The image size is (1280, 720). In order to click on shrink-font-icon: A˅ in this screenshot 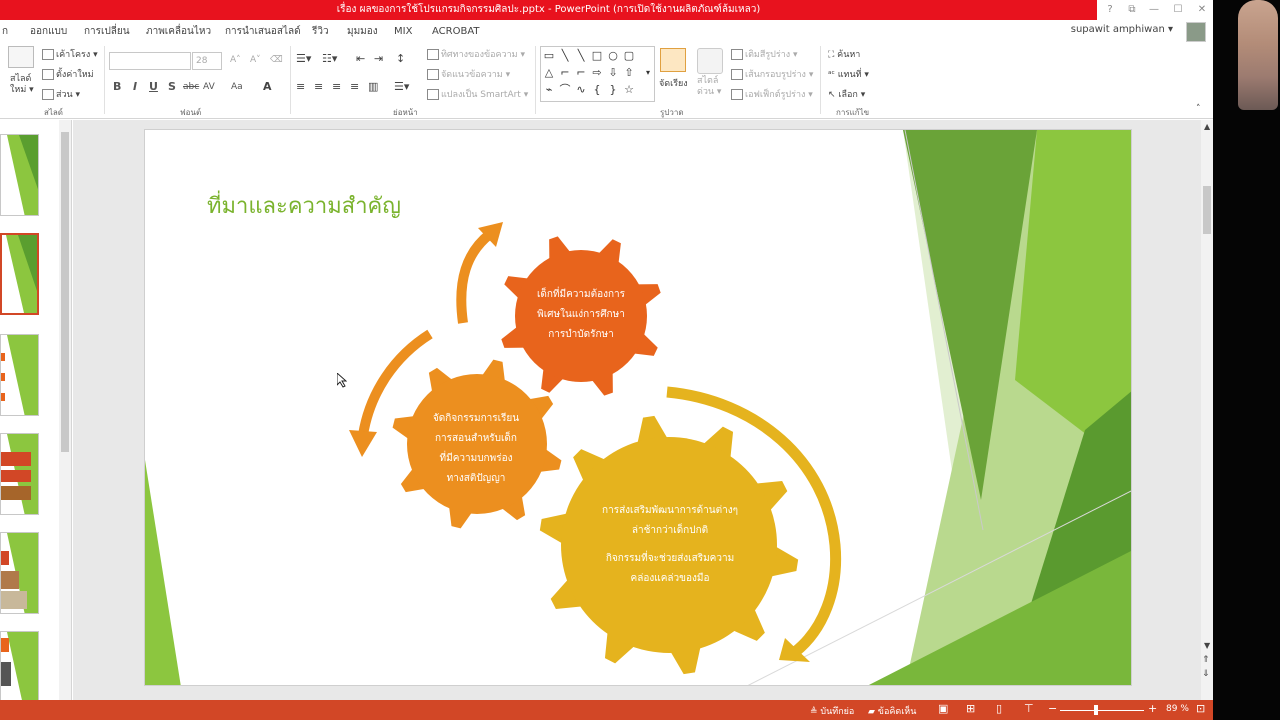, I will do `click(255, 60)`.